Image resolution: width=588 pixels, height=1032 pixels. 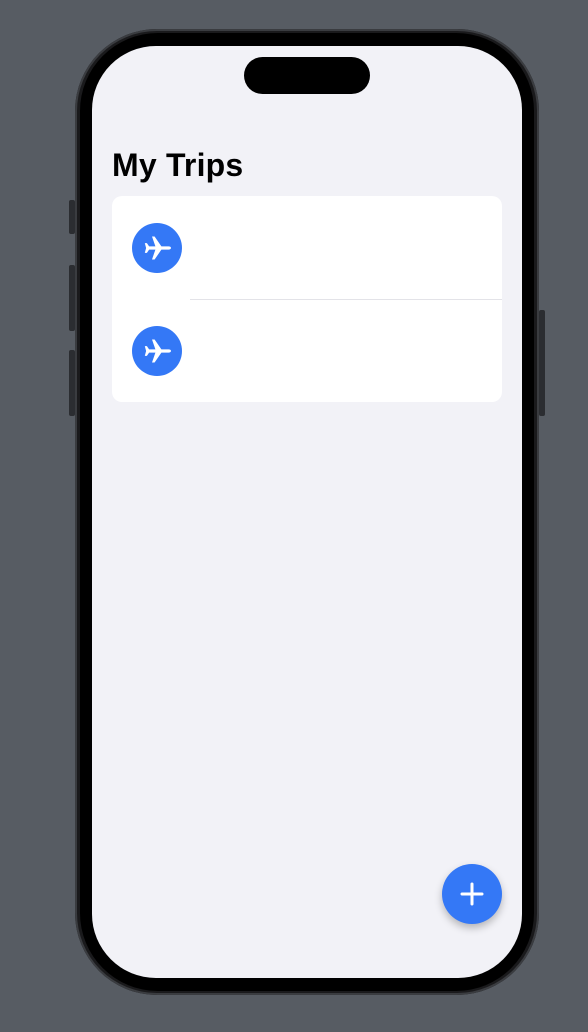 I want to click on page-title: My Trips, so click(x=178, y=165).